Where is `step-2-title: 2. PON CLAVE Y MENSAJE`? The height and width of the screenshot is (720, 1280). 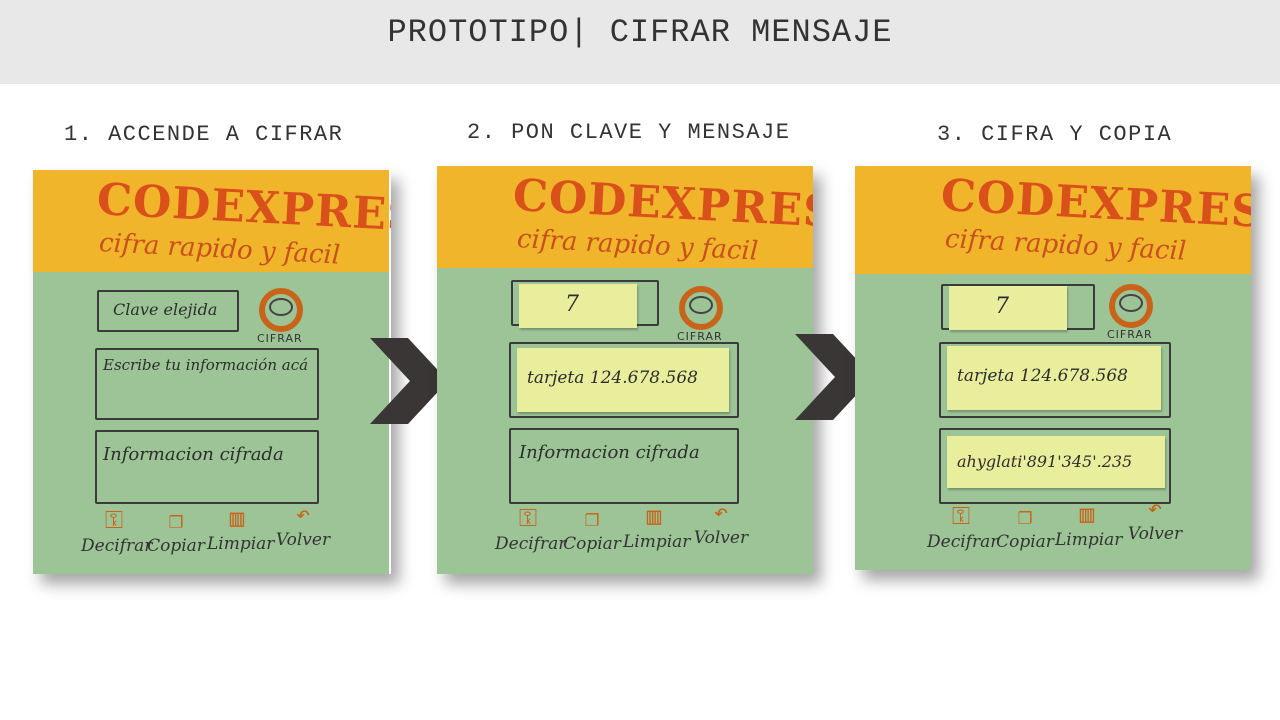
step-2-title: 2. PON CLAVE Y MENSAJE is located at coordinates (629, 132).